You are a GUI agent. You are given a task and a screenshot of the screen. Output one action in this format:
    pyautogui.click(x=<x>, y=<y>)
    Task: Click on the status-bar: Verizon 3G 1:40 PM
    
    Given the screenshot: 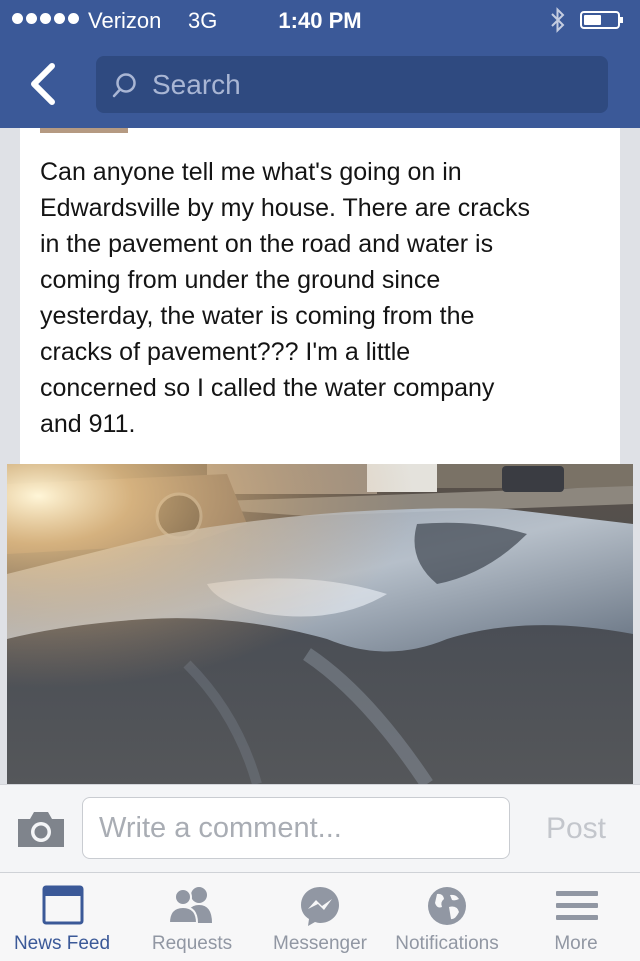 What is the action you would take?
    pyautogui.click(x=320, y=20)
    